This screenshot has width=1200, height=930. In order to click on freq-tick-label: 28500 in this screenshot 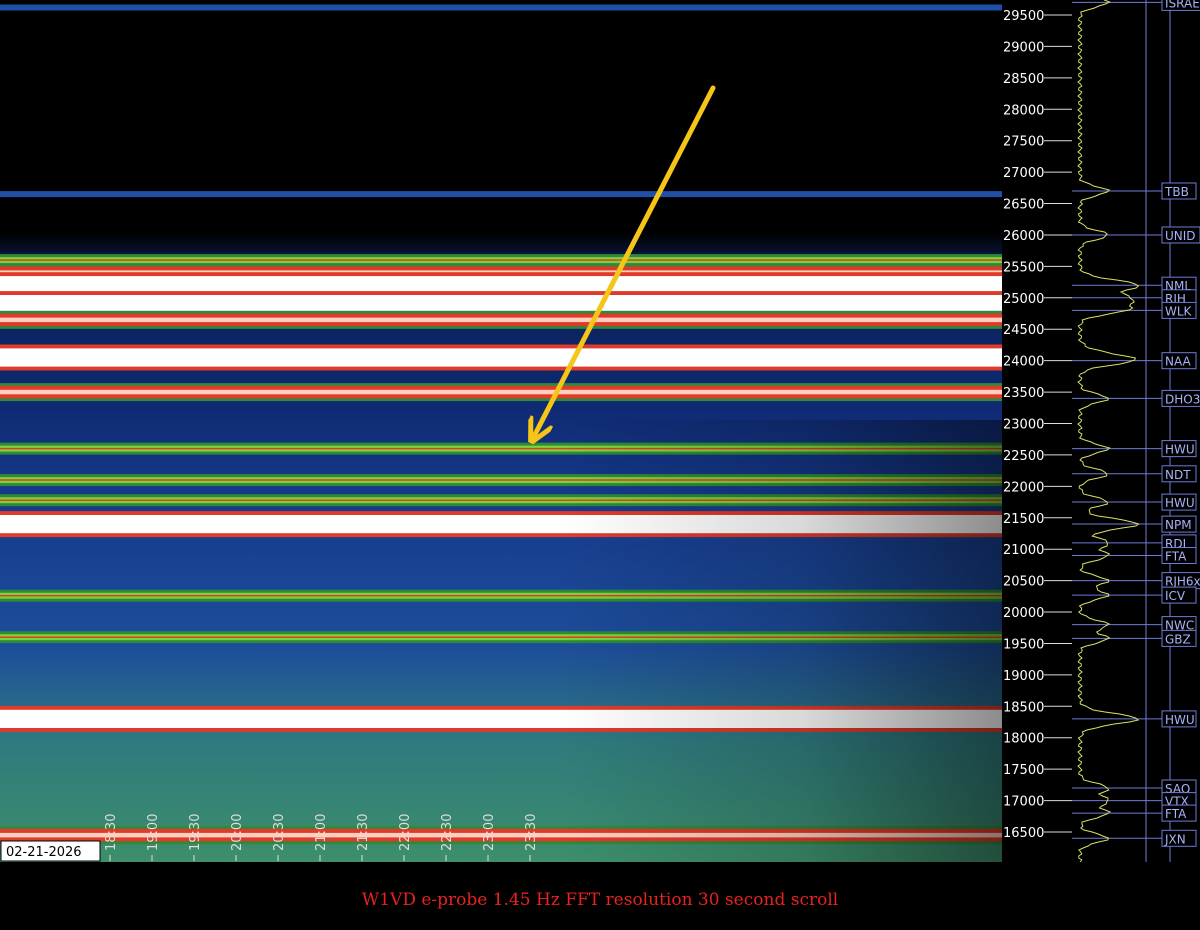, I will do `click(1023, 79)`.